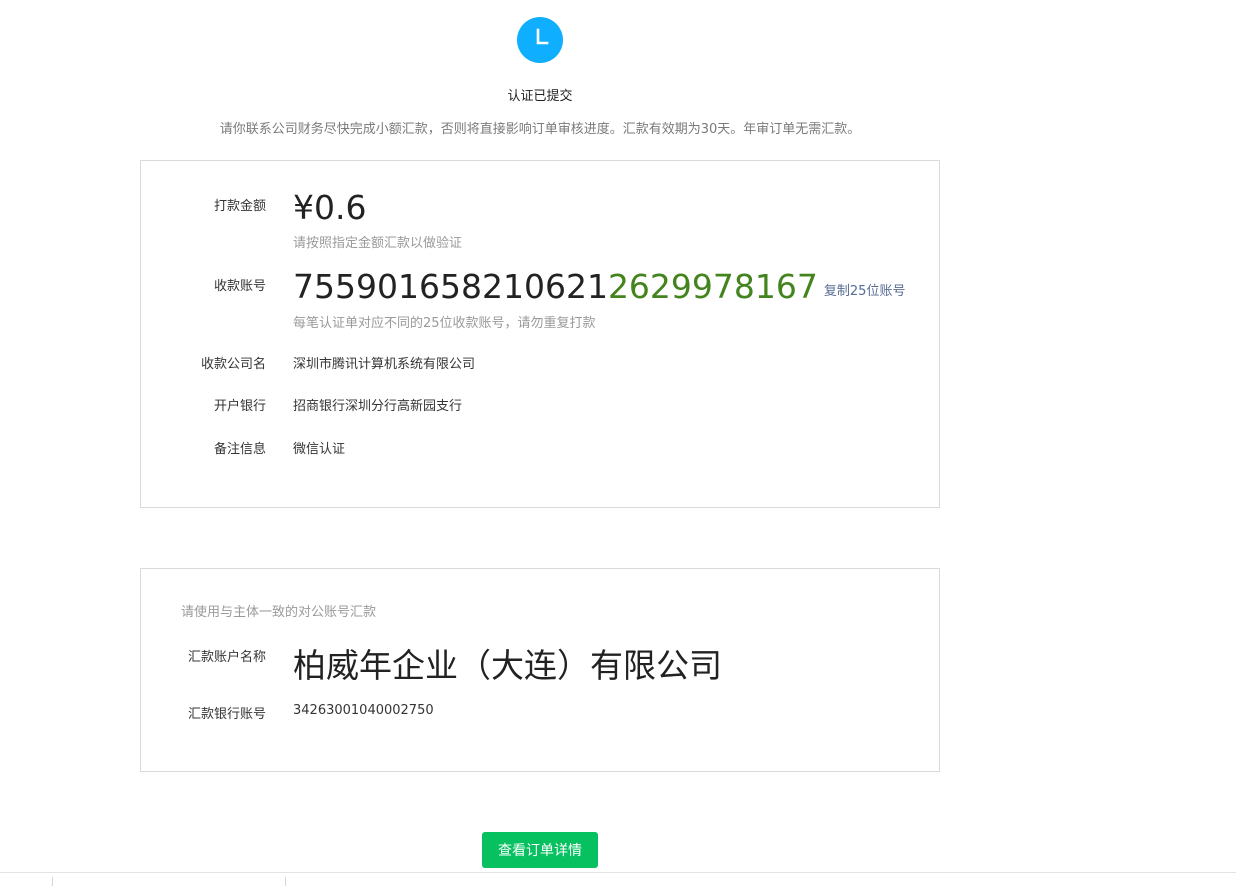 The height and width of the screenshot is (886, 1236). What do you see at coordinates (233, 364) in the screenshot?
I see `company-label: 收款公司名` at bounding box center [233, 364].